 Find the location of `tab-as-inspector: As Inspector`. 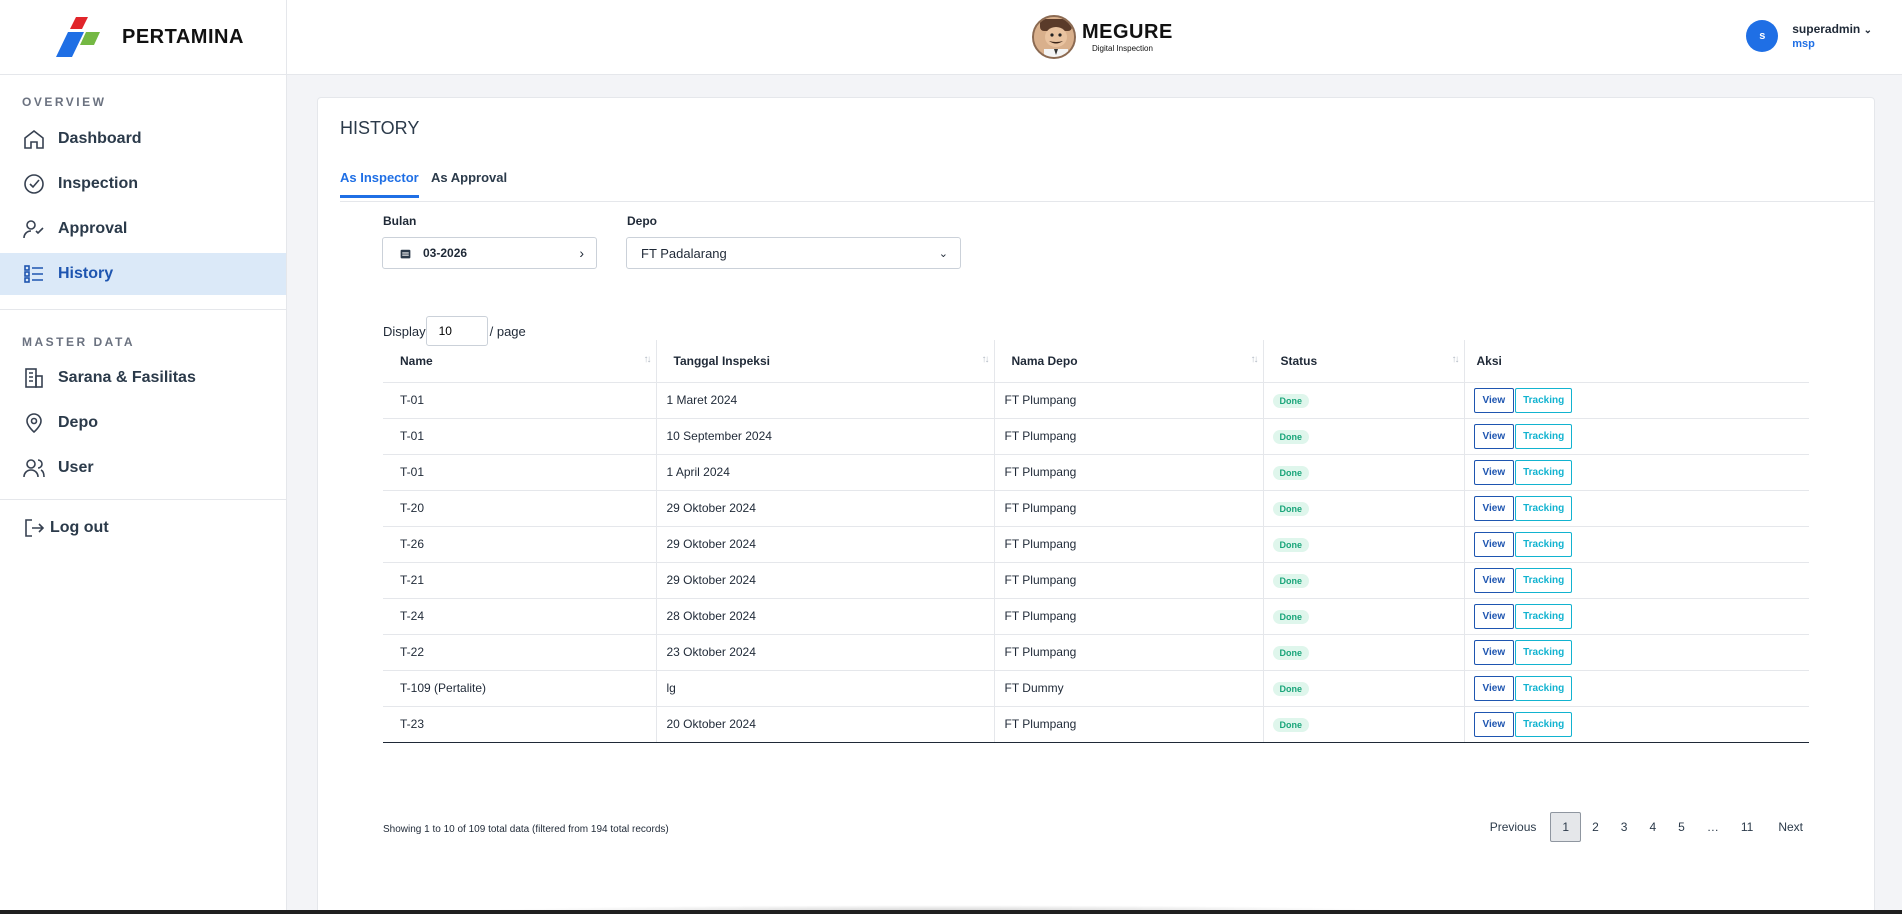

tab-as-inspector: As Inspector is located at coordinates (379, 184).